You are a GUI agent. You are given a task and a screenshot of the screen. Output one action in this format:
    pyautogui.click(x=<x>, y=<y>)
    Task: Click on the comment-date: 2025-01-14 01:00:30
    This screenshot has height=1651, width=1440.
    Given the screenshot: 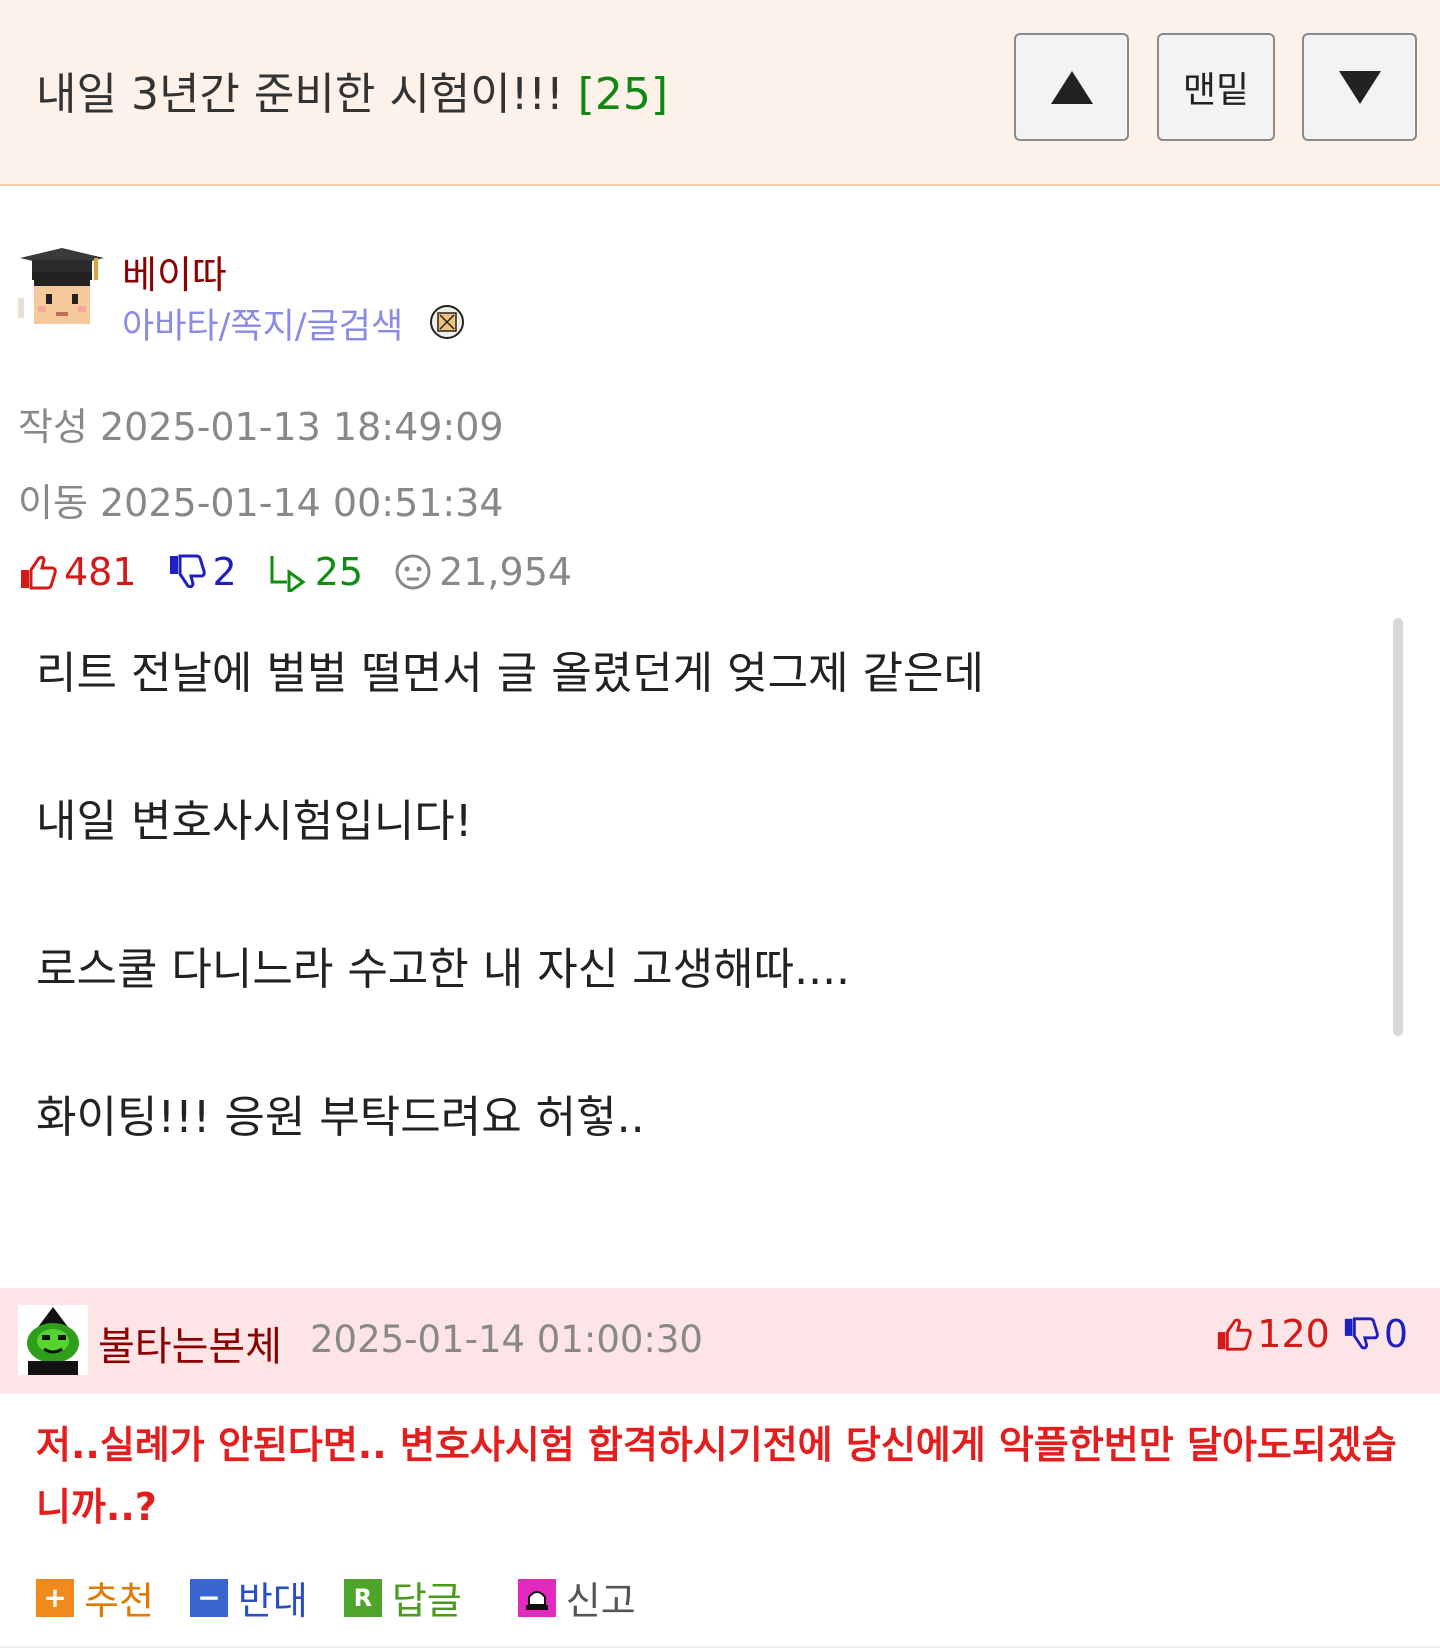 What is the action you would take?
    pyautogui.click(x=506, y=1339)
    